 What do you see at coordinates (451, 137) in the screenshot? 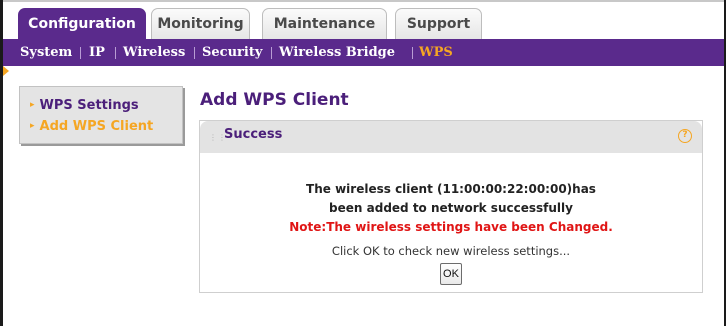
I see `panel-header: ⋮⋮ Success ?` at bounding box center [451, 137].